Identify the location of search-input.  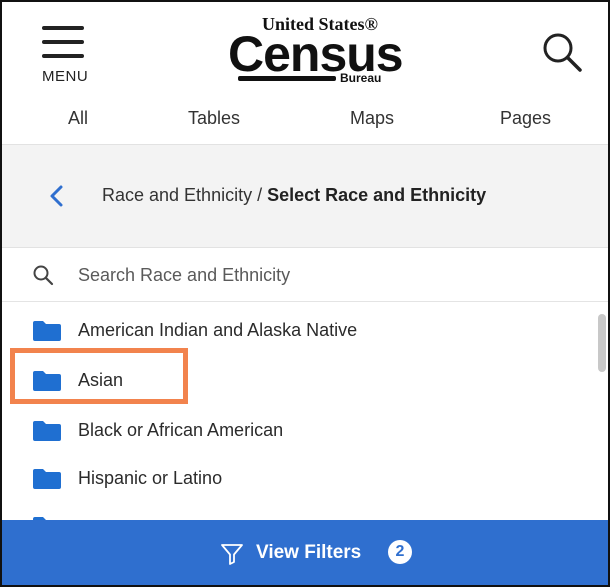
(318, 275).